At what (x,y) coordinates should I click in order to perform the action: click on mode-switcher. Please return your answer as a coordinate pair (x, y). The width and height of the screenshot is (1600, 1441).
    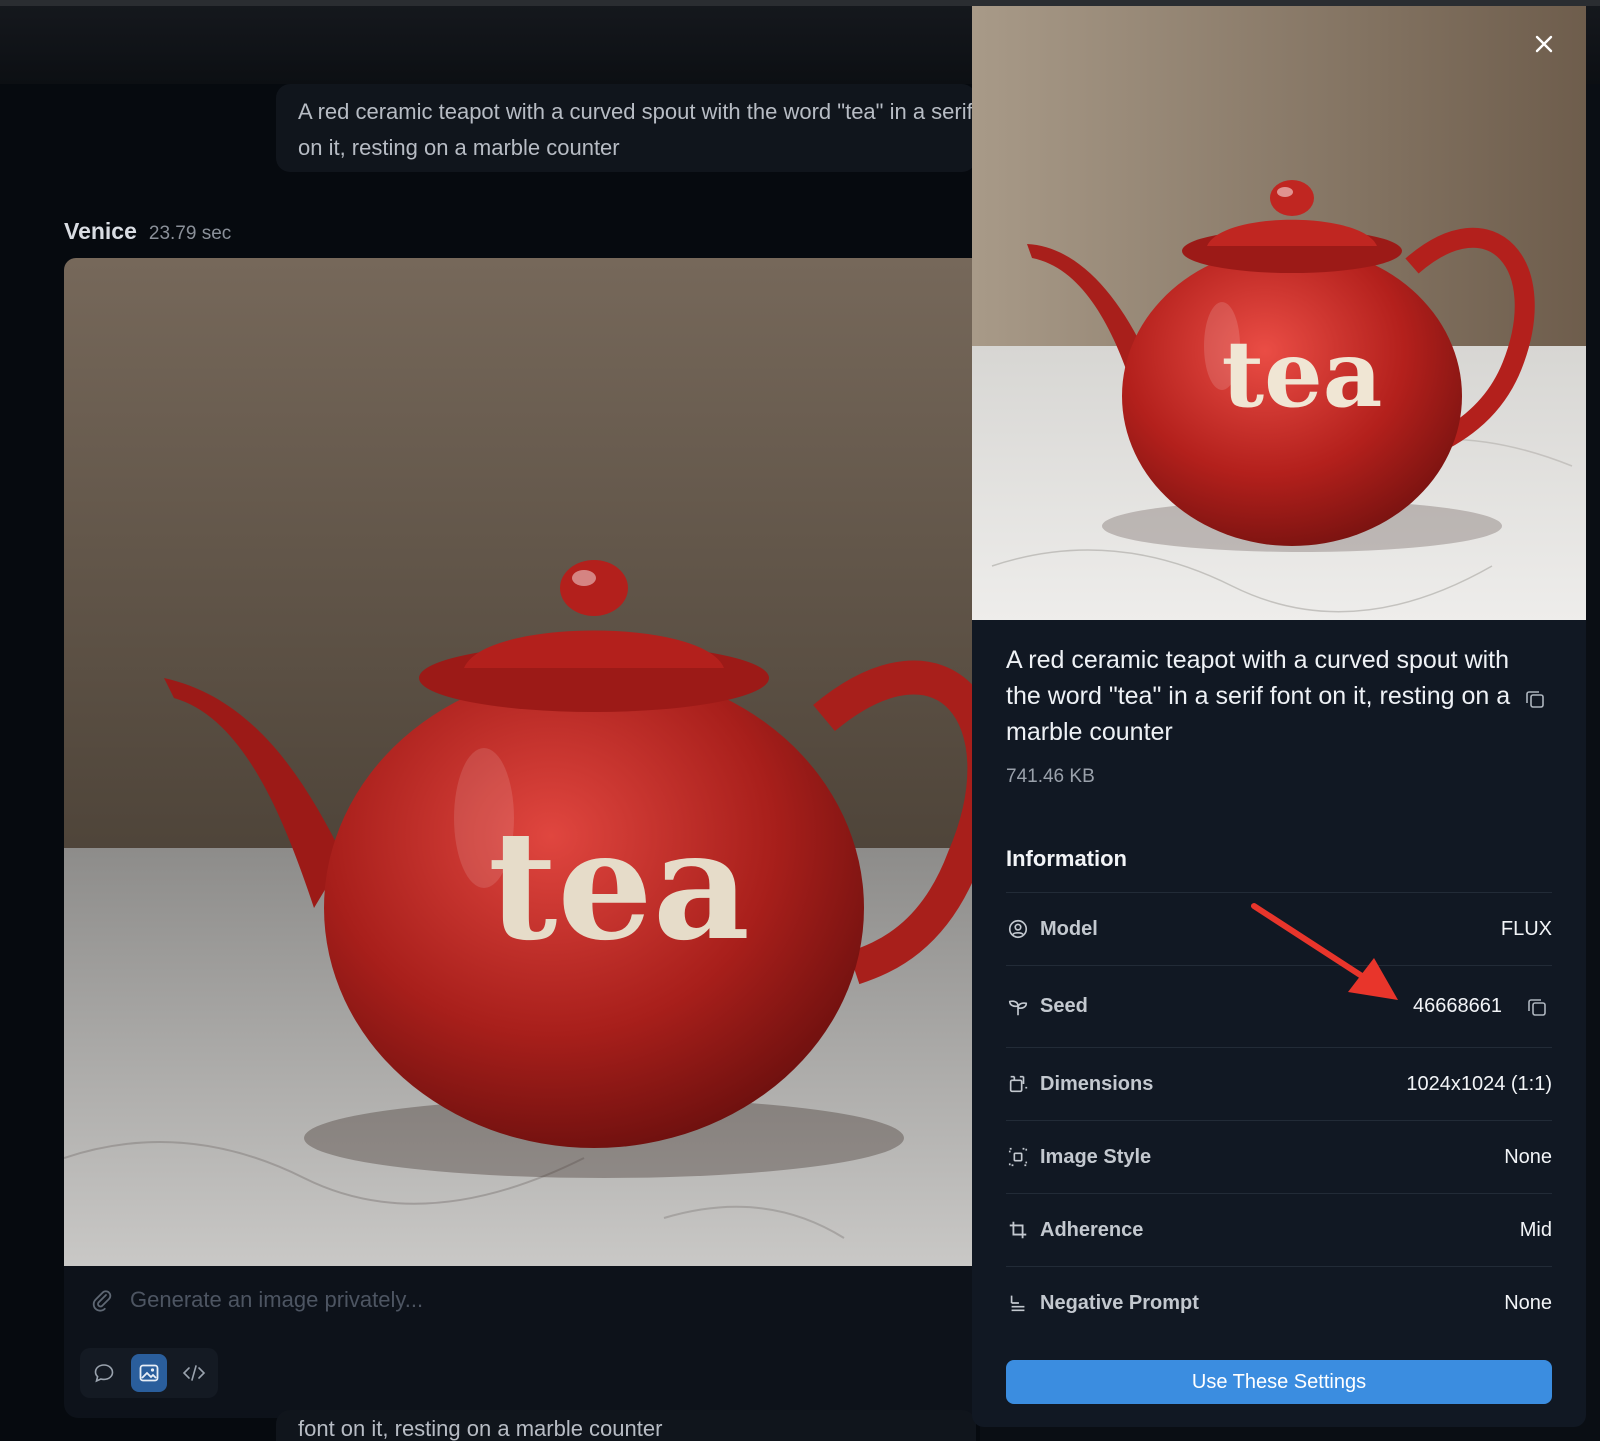
    Looking at the image, I should click on (149, 1373).